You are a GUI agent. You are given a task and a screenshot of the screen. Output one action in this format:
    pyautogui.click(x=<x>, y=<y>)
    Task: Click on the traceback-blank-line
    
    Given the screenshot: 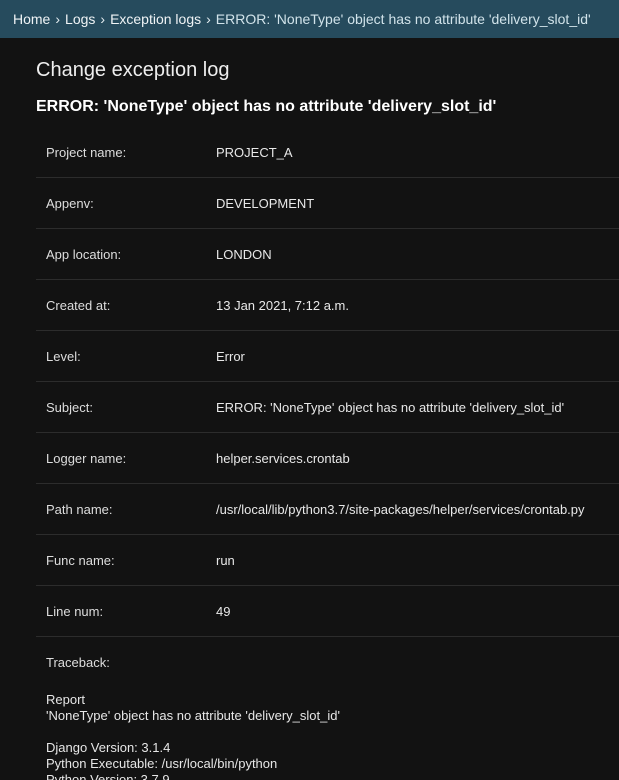 What is the action you would take?
    pyautogui.click(x=332, y=732)
    